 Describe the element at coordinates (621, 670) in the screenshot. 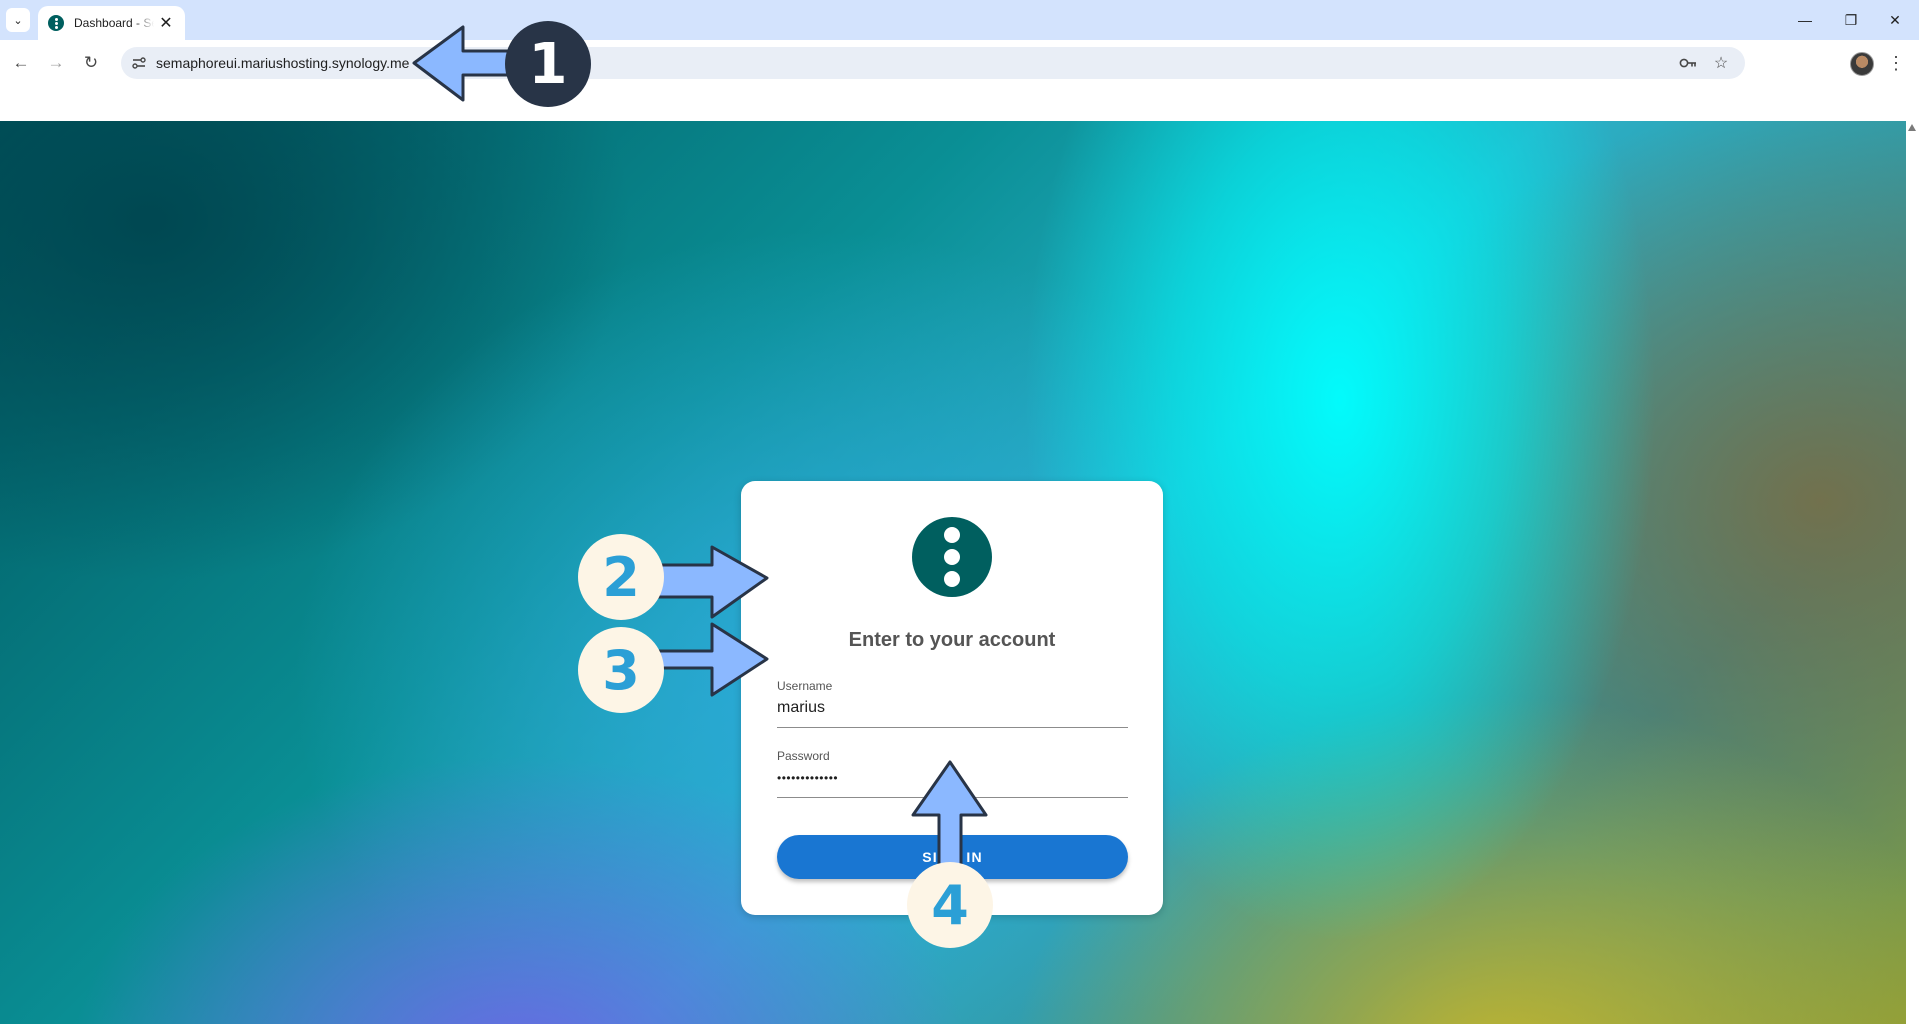

I see `annotation-callout-3: 3` at that location.